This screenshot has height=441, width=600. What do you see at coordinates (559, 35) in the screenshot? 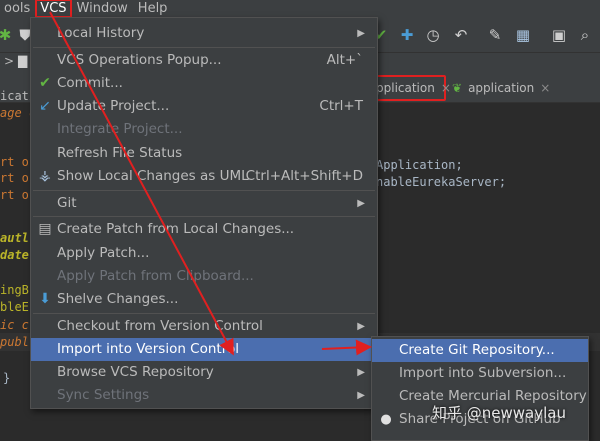
I see `run-console-icon: ▣` at bounding box center [559, 35].